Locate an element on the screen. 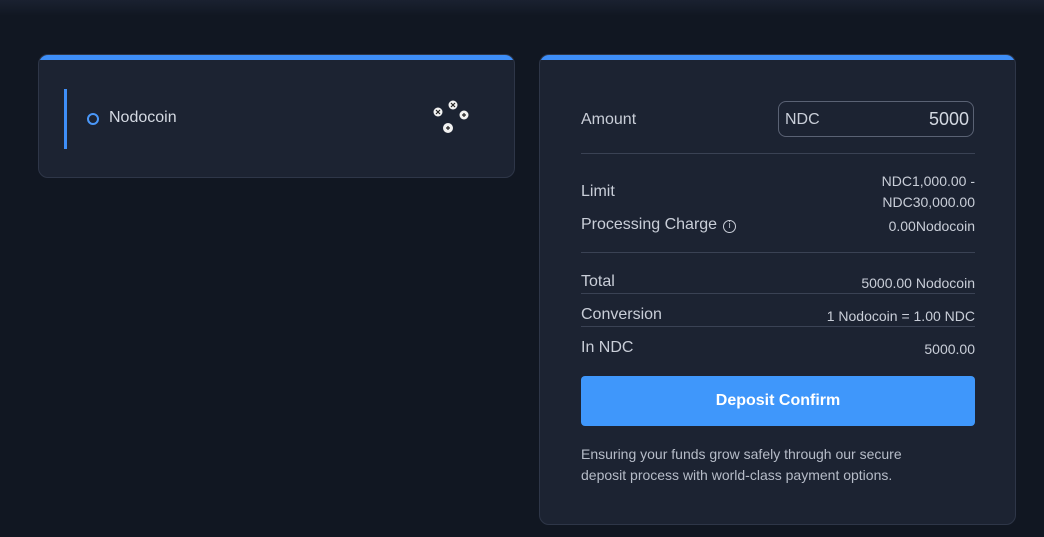 This screenshot has width=1044, height=537. top-bar is located at coordinates (522, 8).